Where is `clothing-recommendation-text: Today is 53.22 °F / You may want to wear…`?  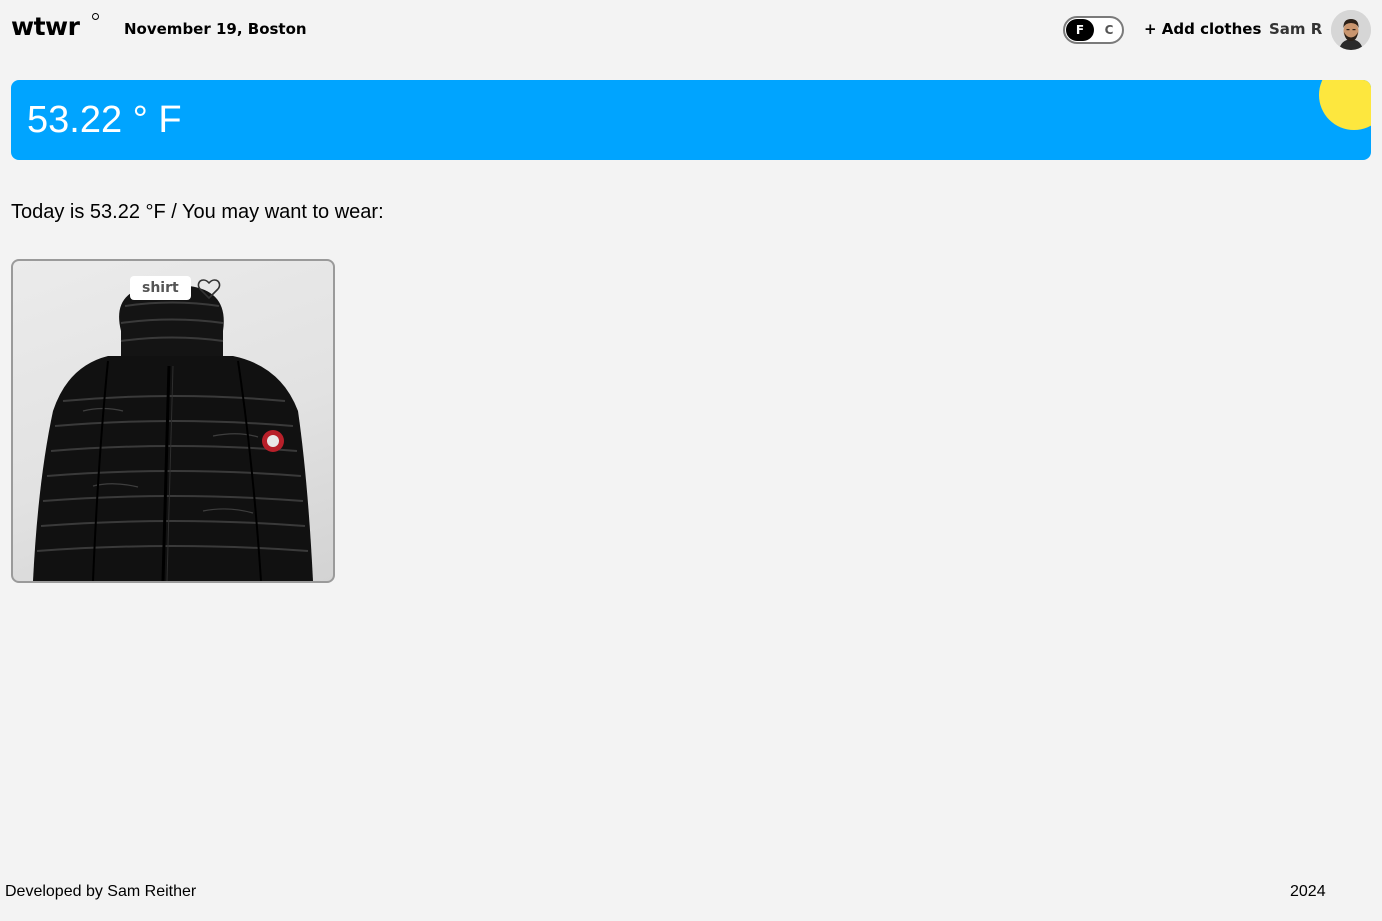
clothing-recommendation-text: Today is 53.22 °F / You may want to wear… is located at coordinates (197, 212).